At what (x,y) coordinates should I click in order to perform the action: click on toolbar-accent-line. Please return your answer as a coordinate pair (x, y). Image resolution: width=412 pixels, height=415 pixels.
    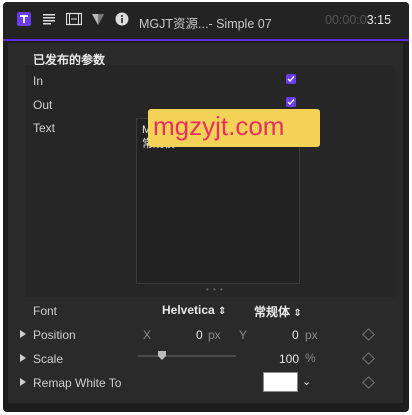
    Looking at the image, I should click on (206, 40).